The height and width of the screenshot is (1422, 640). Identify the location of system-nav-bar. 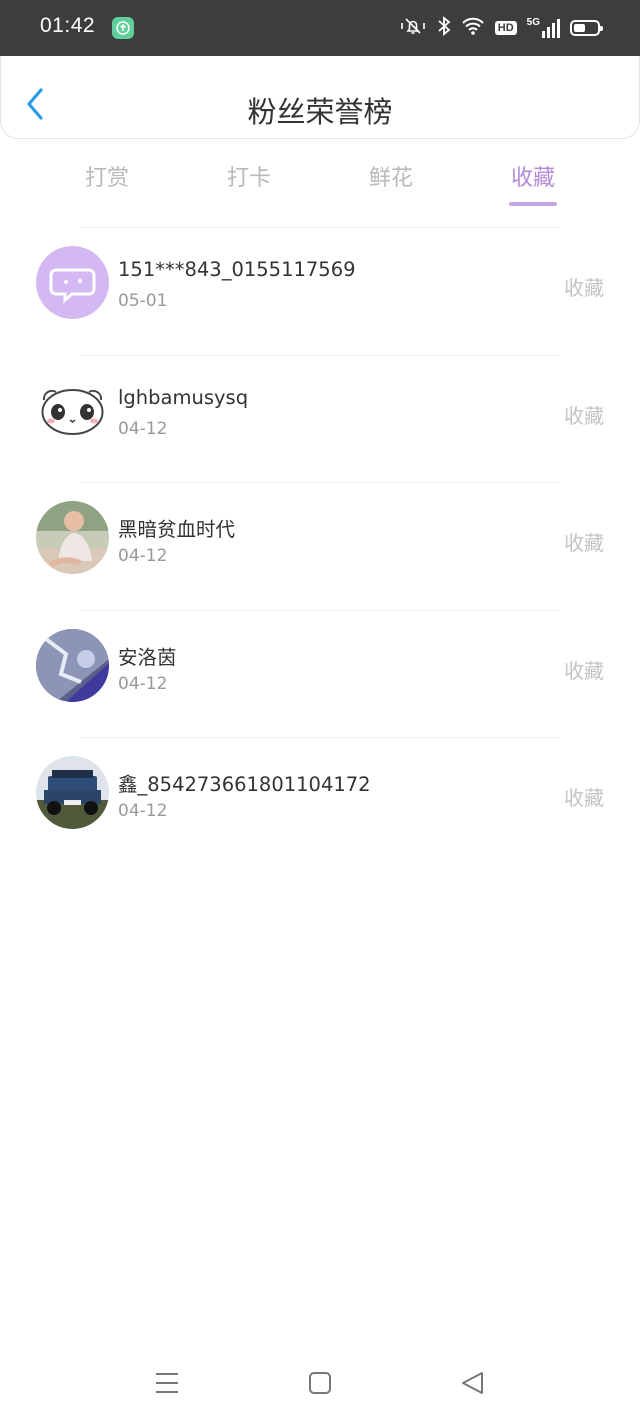
(320, 1387).